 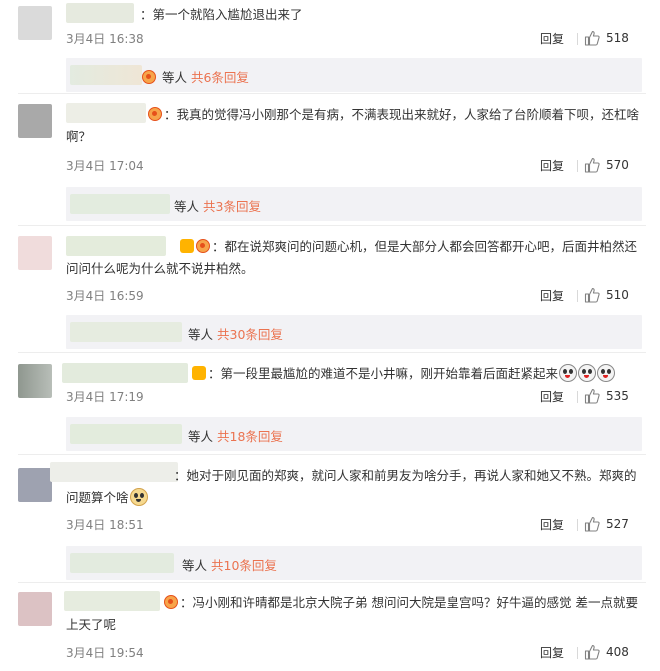 I want to click on timestamp: 3月4日 19:54, so click(x=105, y=653).